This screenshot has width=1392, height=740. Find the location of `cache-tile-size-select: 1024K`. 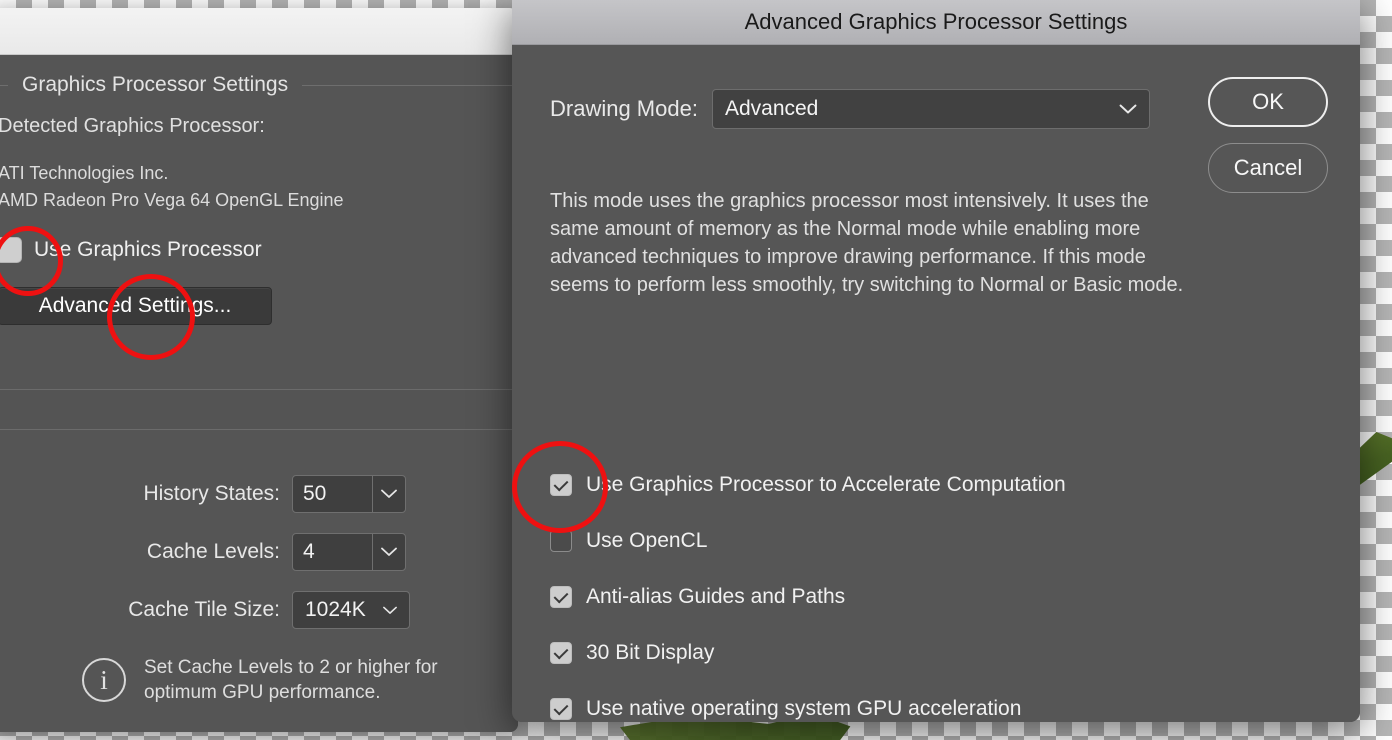

cache-tile-size-select: 1024K is located at coordinates (351, 610).